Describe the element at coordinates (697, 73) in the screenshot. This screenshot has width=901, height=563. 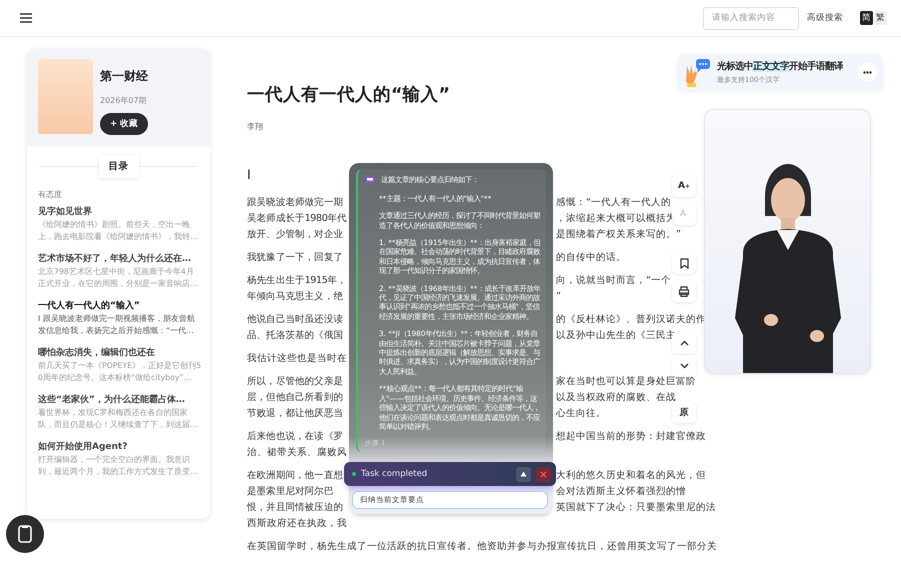
I see `hand-chat-icon` at that location.